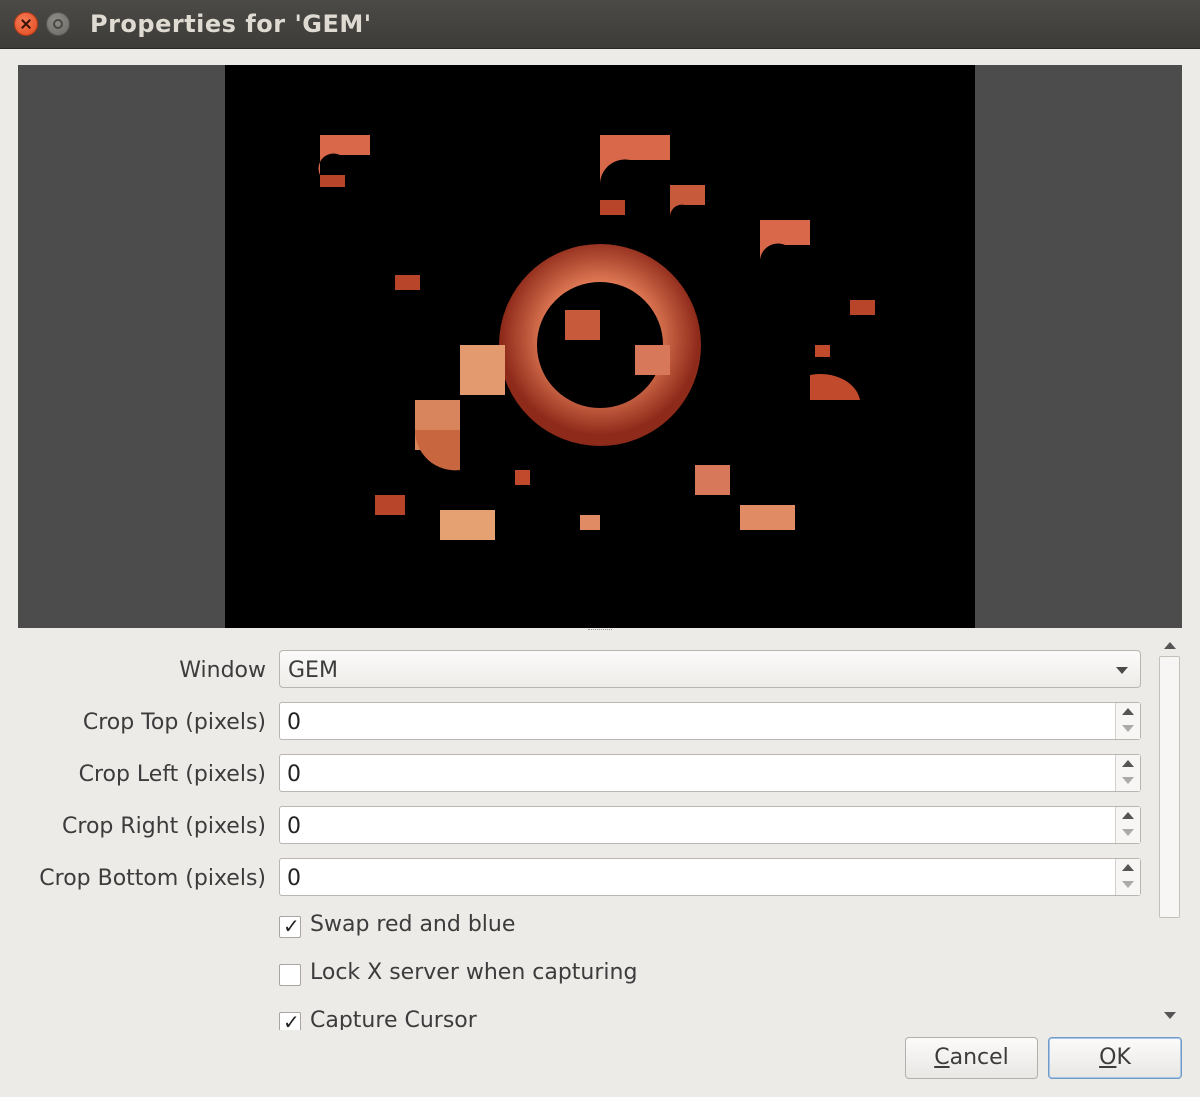 This screenshot has height=1097, width=1200. I want to click on crop-left-stepper, so click(1127, 773).